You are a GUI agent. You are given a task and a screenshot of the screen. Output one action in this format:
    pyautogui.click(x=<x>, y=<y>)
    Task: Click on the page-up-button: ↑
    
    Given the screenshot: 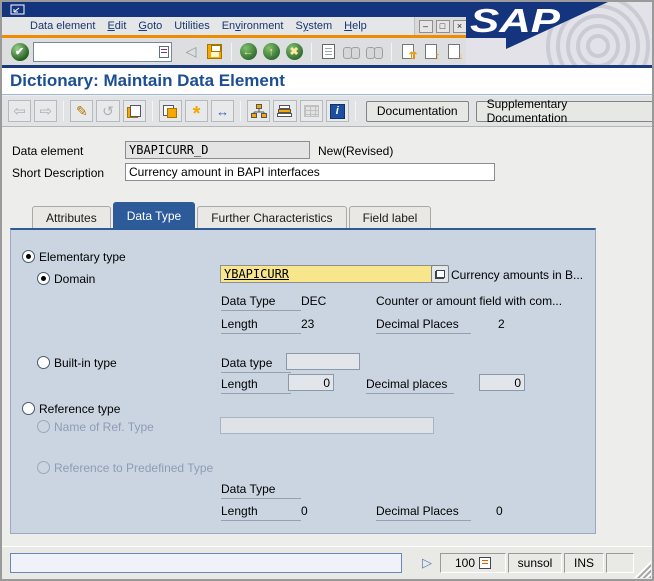 What is the action you would take?
    pyautogui.click(x=431, y=52)
    